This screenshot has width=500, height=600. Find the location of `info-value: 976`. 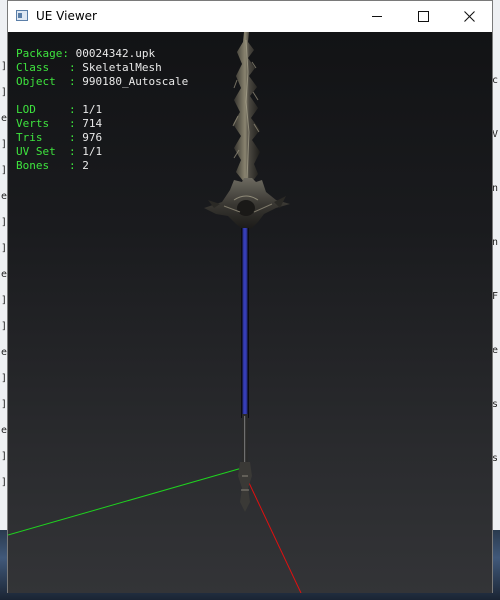

info-value: 976 is located at coordinates (92, 137).